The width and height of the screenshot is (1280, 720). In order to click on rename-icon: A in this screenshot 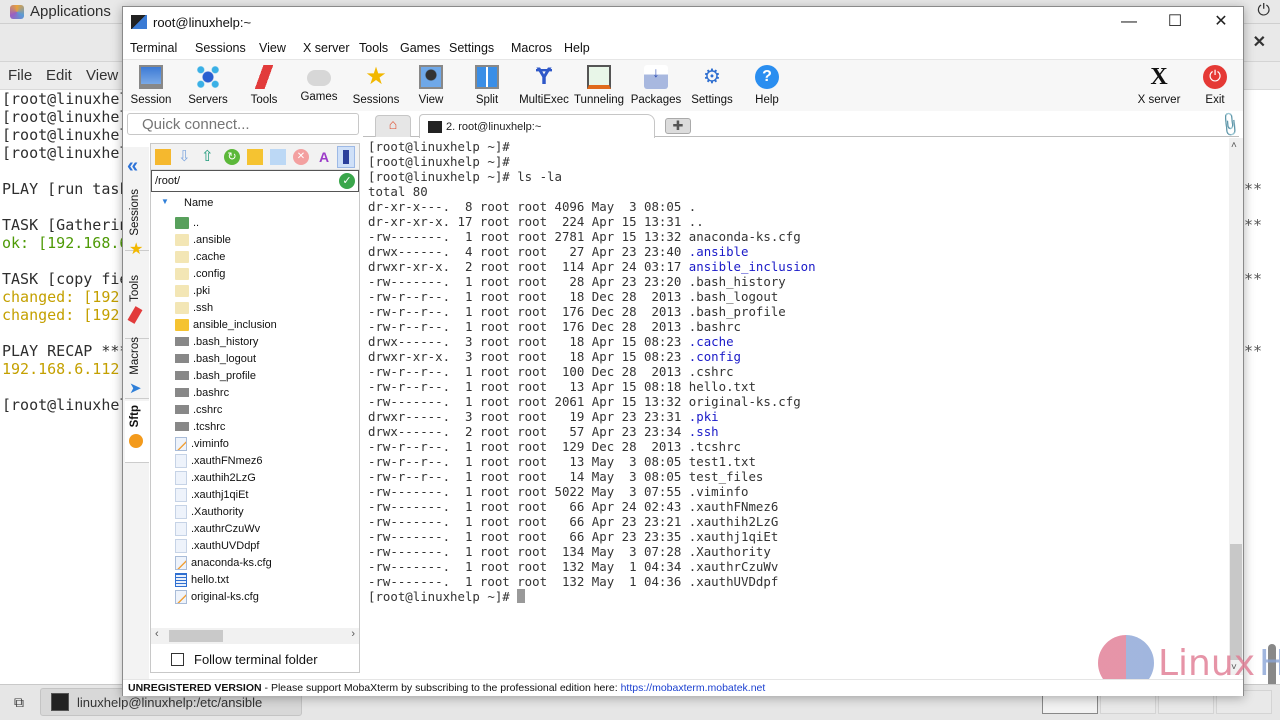, I will do `click(324, 157)`.